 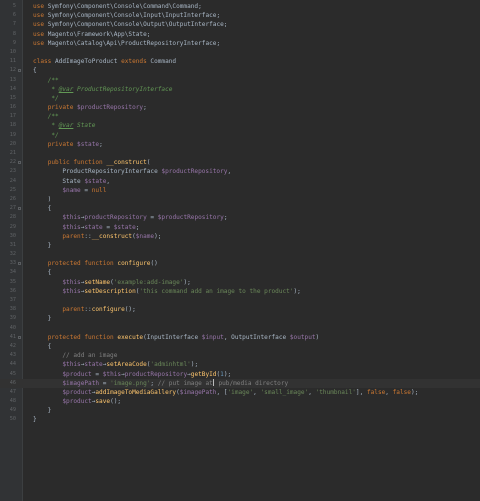 What do you see at coordinates (240, 208) in the screenshot?
I see `code-line: 27 {` at bounding box center [240, 208].